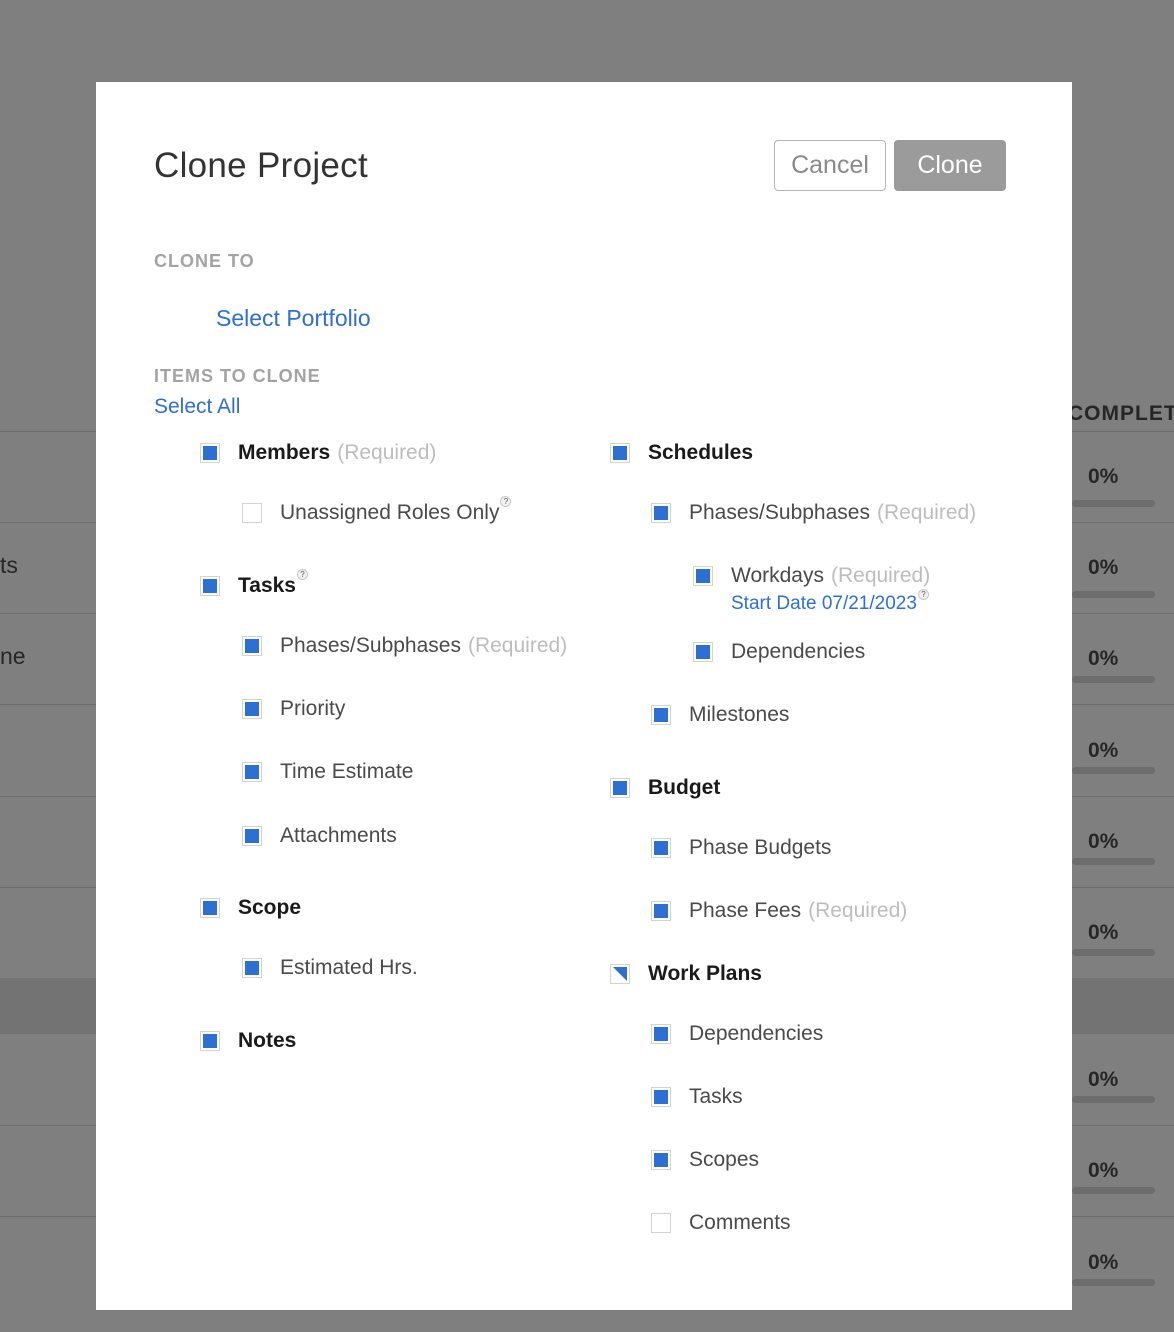  Describe the element at coordinates (1123, 413) in the screenshot. I see `column-header-completed: COMPLETED` at that location.